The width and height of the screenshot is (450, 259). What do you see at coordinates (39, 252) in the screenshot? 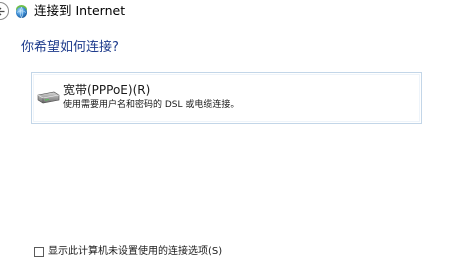
I see `show-unconfigured-checkbox` at bounding box center [39, 252].